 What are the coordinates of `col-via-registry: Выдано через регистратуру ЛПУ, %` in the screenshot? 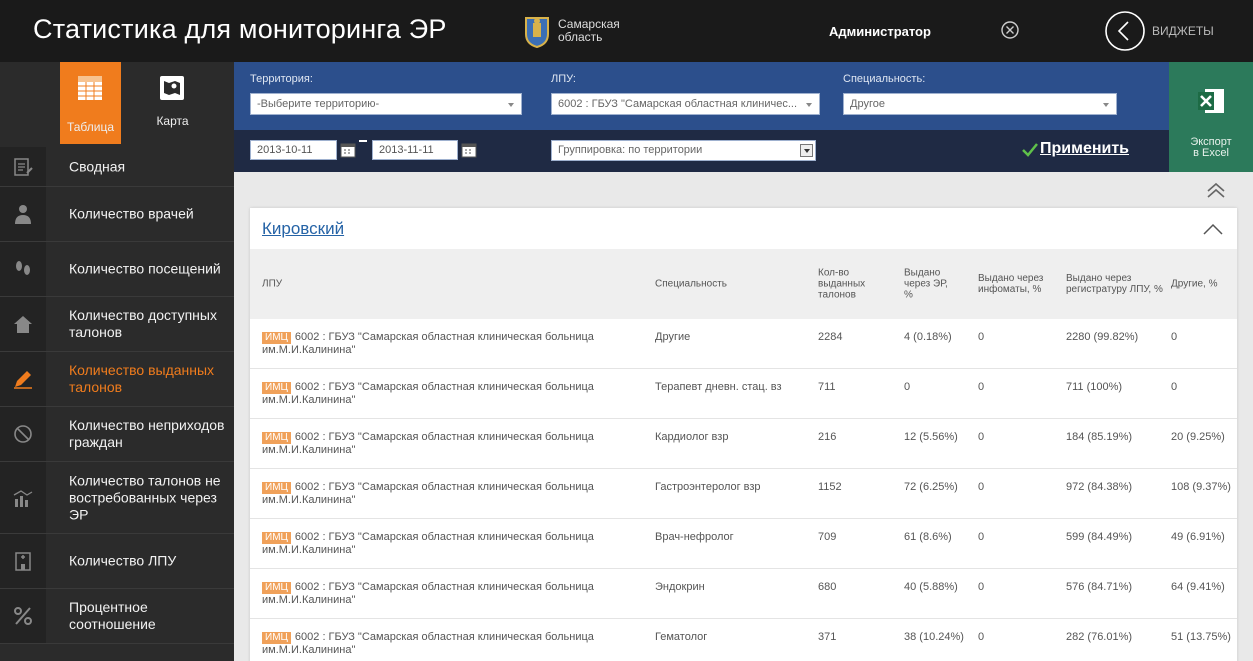 It's located at (1116, 284).